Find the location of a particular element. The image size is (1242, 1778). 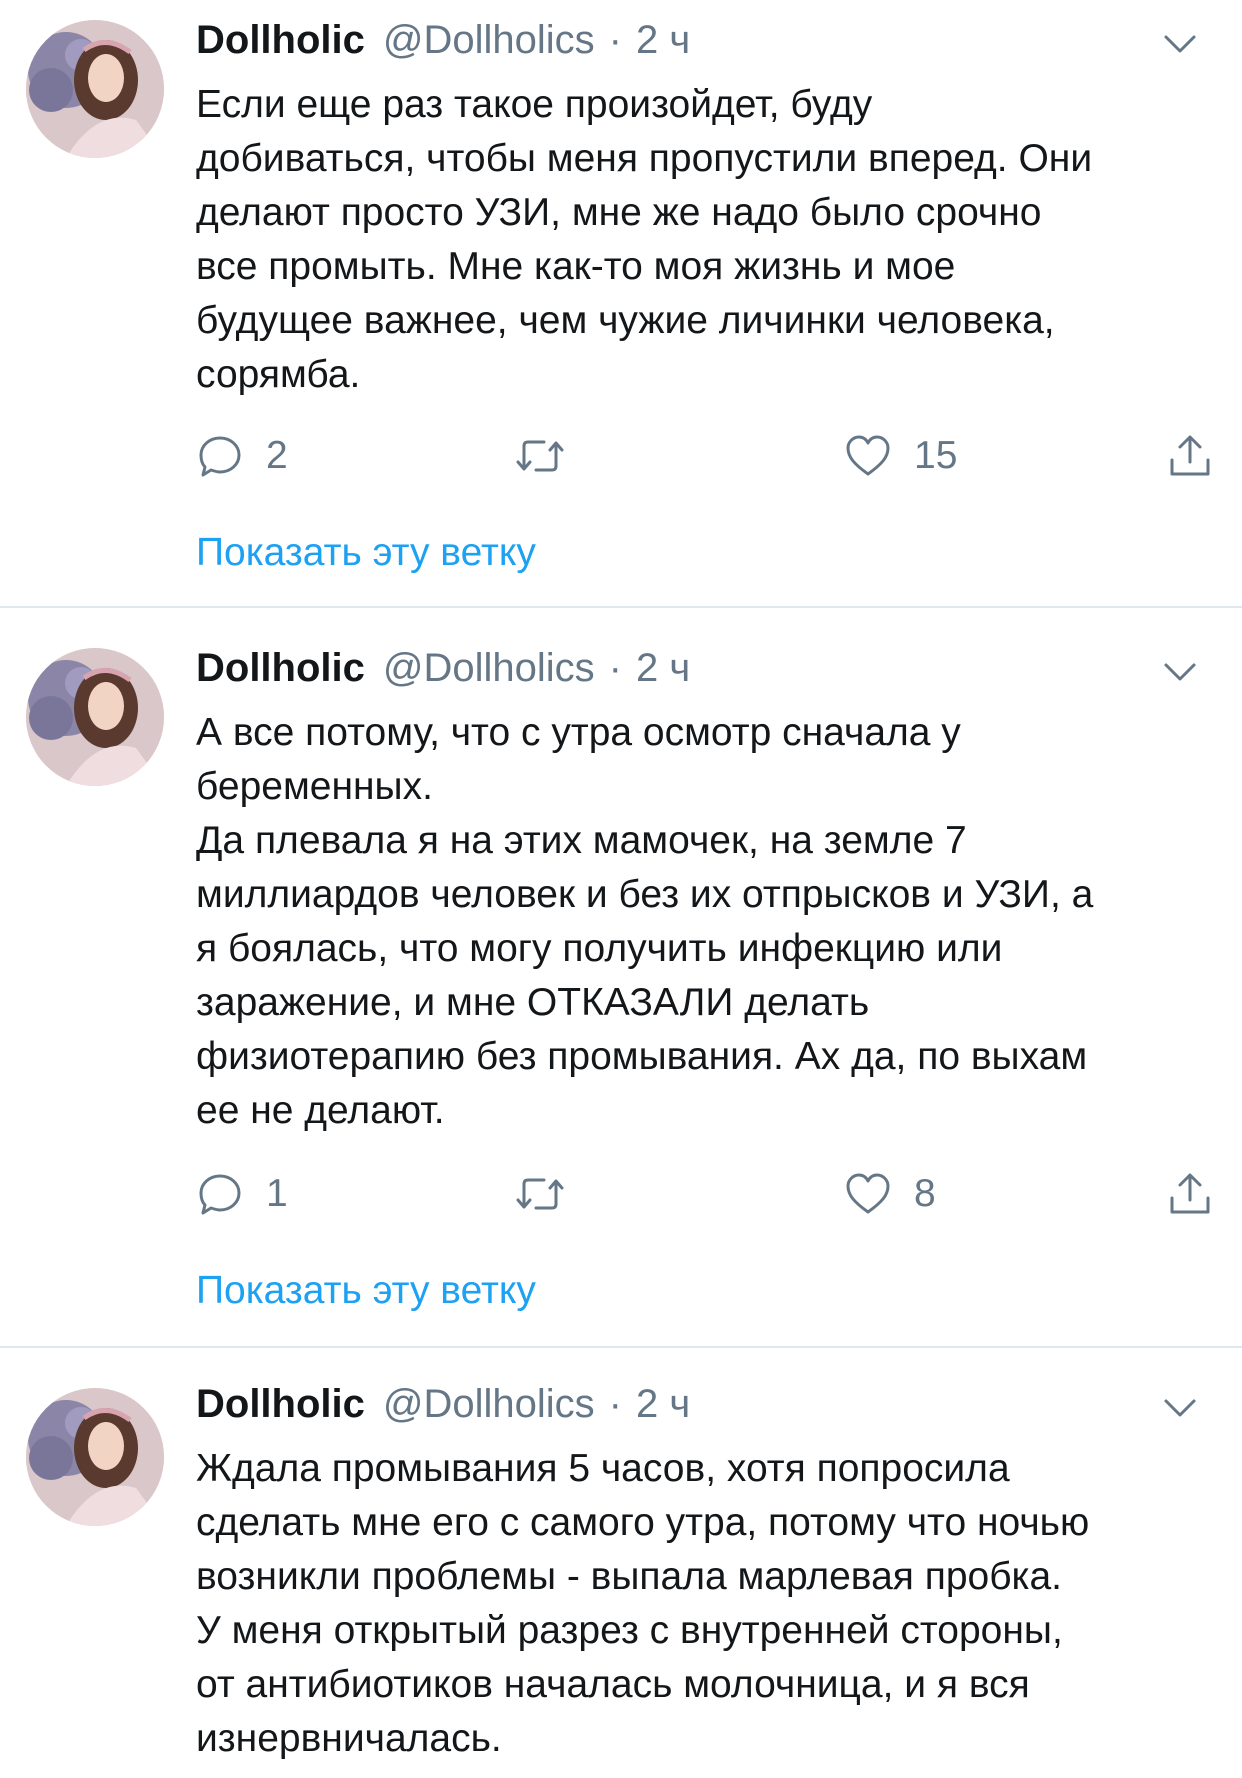

like-count: 15 is located at coordinates (936, 455).